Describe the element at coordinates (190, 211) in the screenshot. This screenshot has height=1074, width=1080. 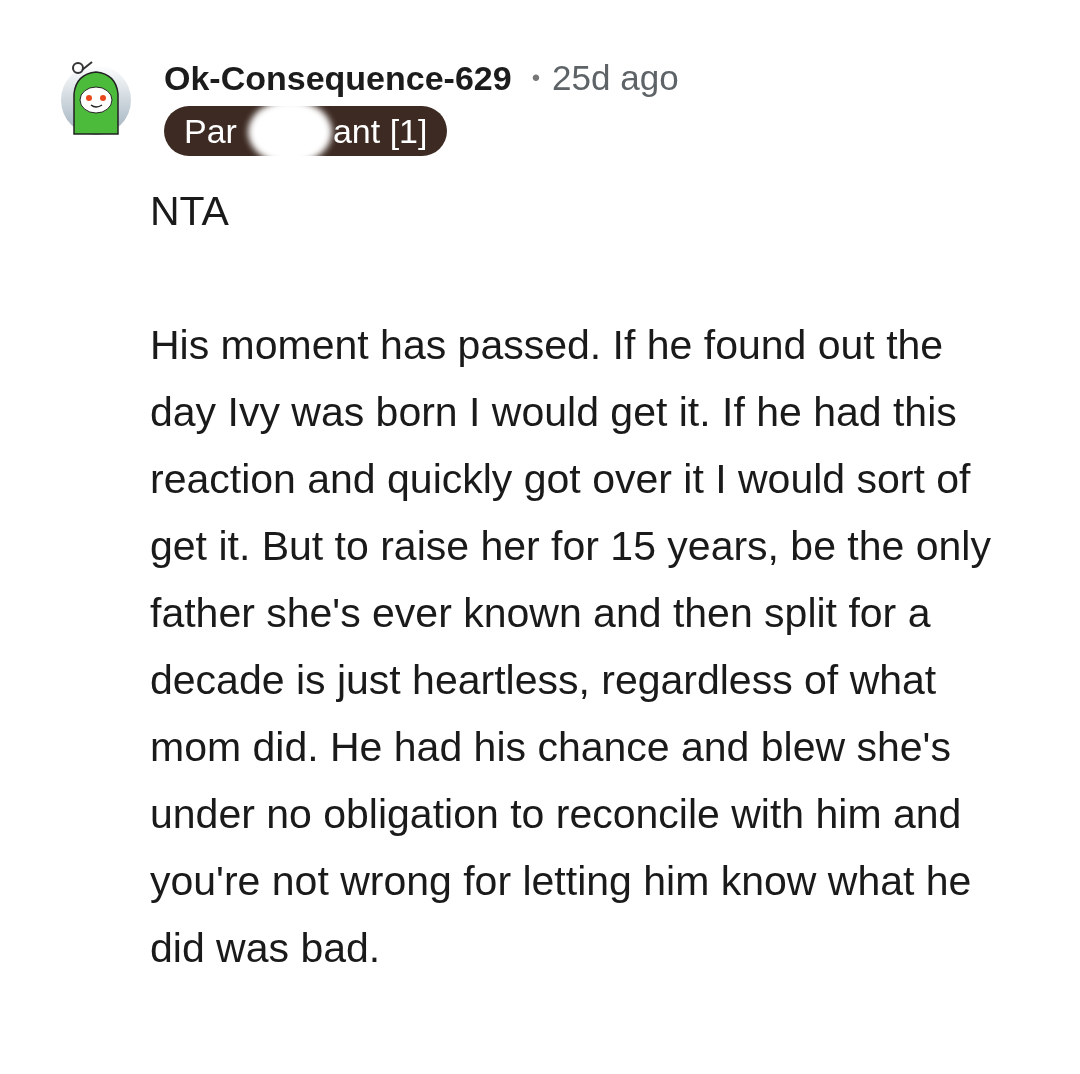
I see `comment-paragraph: NTA` at that location.